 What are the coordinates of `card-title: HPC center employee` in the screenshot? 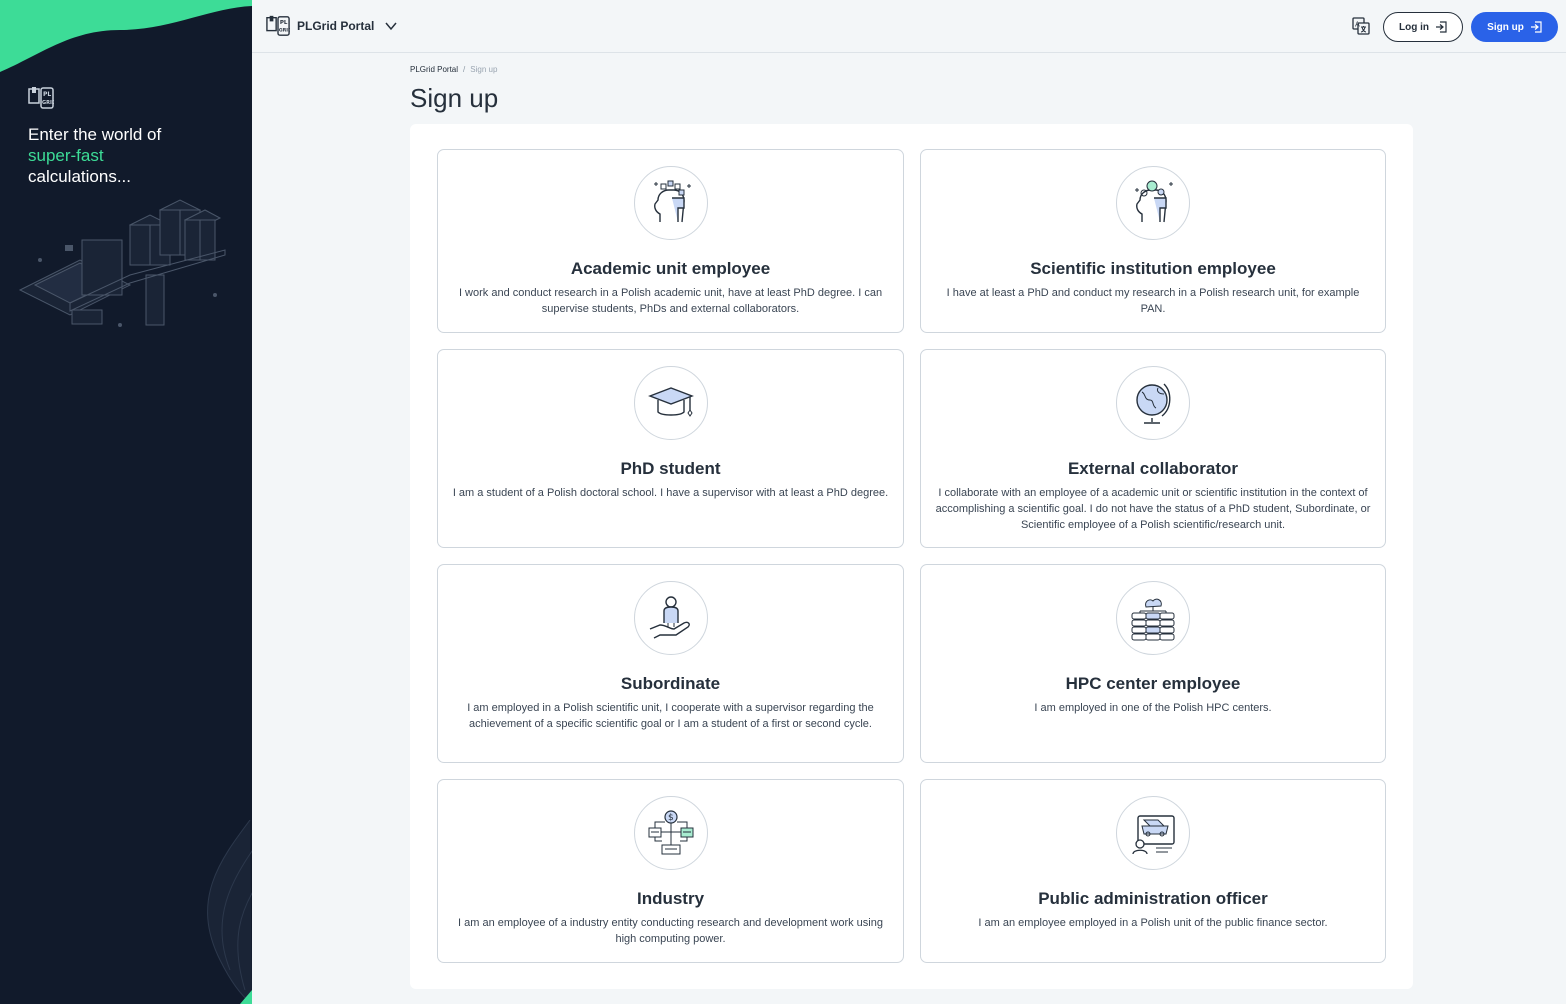 It's located at (1153, 683).